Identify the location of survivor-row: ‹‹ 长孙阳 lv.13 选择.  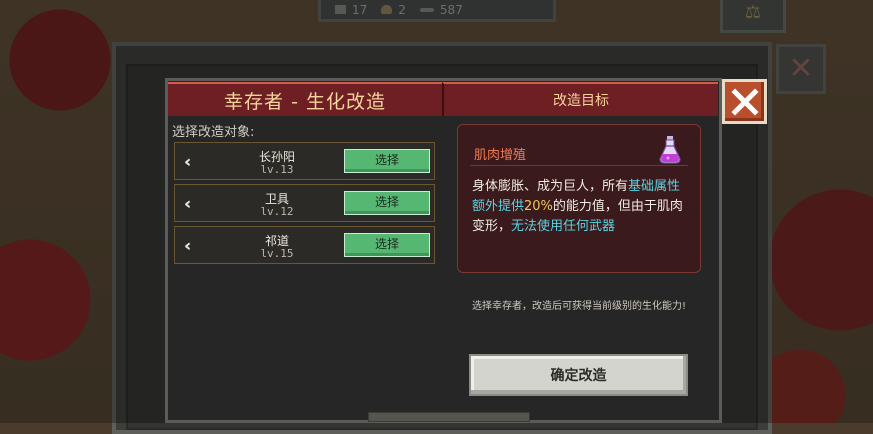
(304, 161).